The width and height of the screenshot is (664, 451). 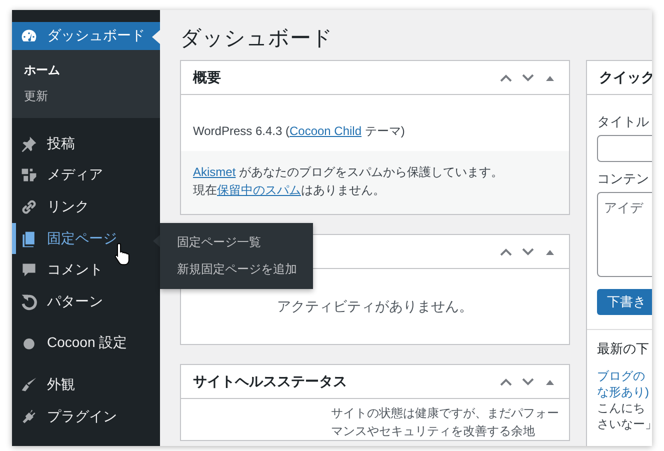 What do you see at coordinates (86, 96) in the screenshot?
I see `submenu-item: 更新` at bounding box center [86, 96].